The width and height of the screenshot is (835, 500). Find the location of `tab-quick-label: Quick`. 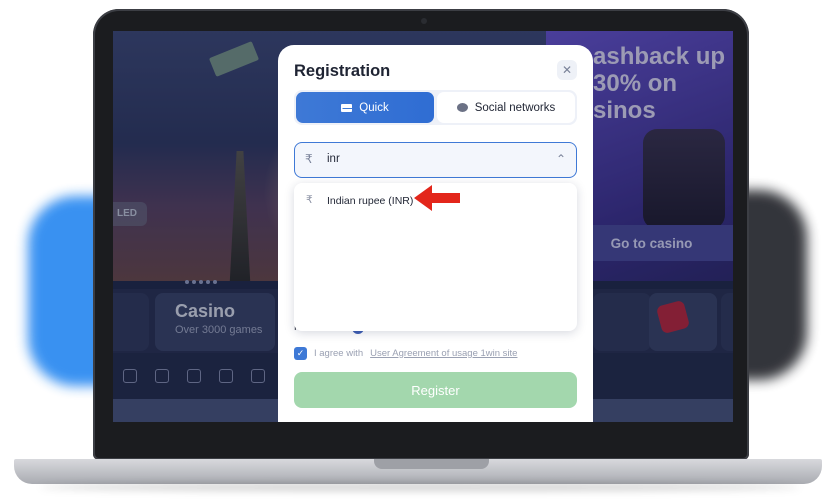

tab-quick-label: Quick is located at coordinates (374, 107).